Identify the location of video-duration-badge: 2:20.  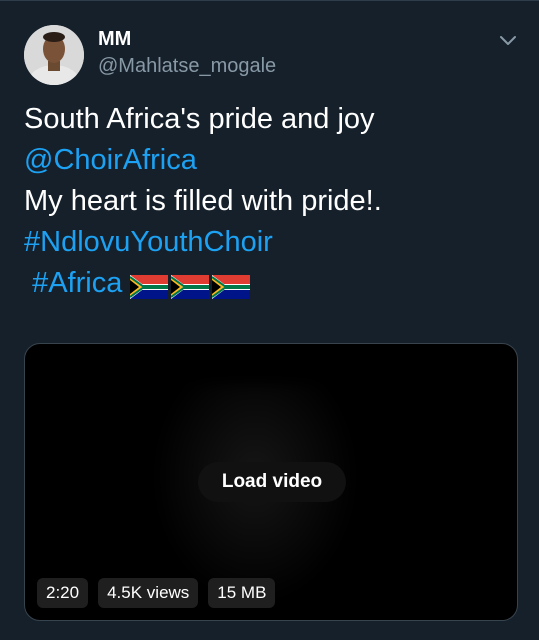
(63, 593).